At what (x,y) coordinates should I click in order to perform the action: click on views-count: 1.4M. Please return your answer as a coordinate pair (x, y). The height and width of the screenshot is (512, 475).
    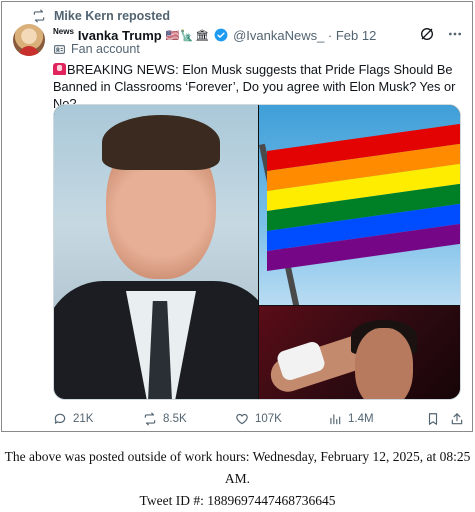
    Looking at the image, I should click on (361, 419).